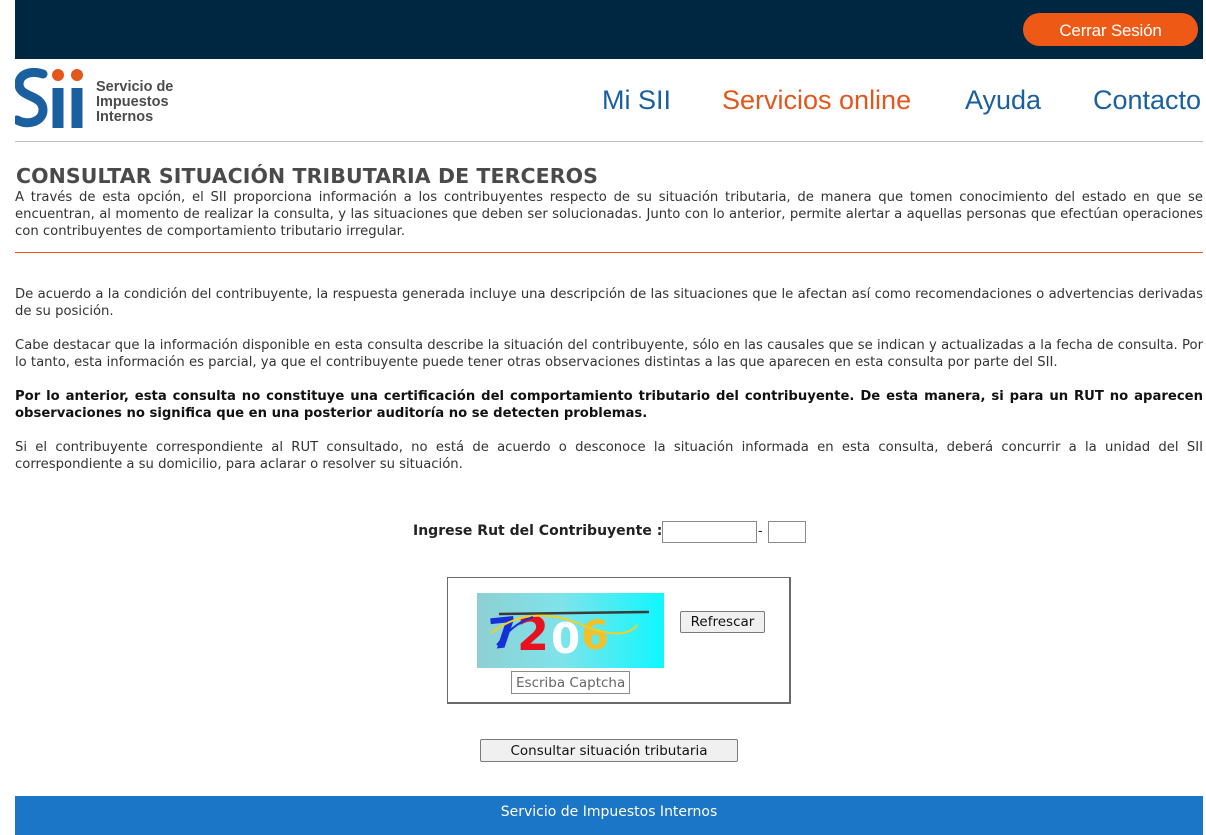 The image size is (1206, 835). Describe the element at coordinates (565, 638) in the screenshot. I see `svg-text: 0` at that location.